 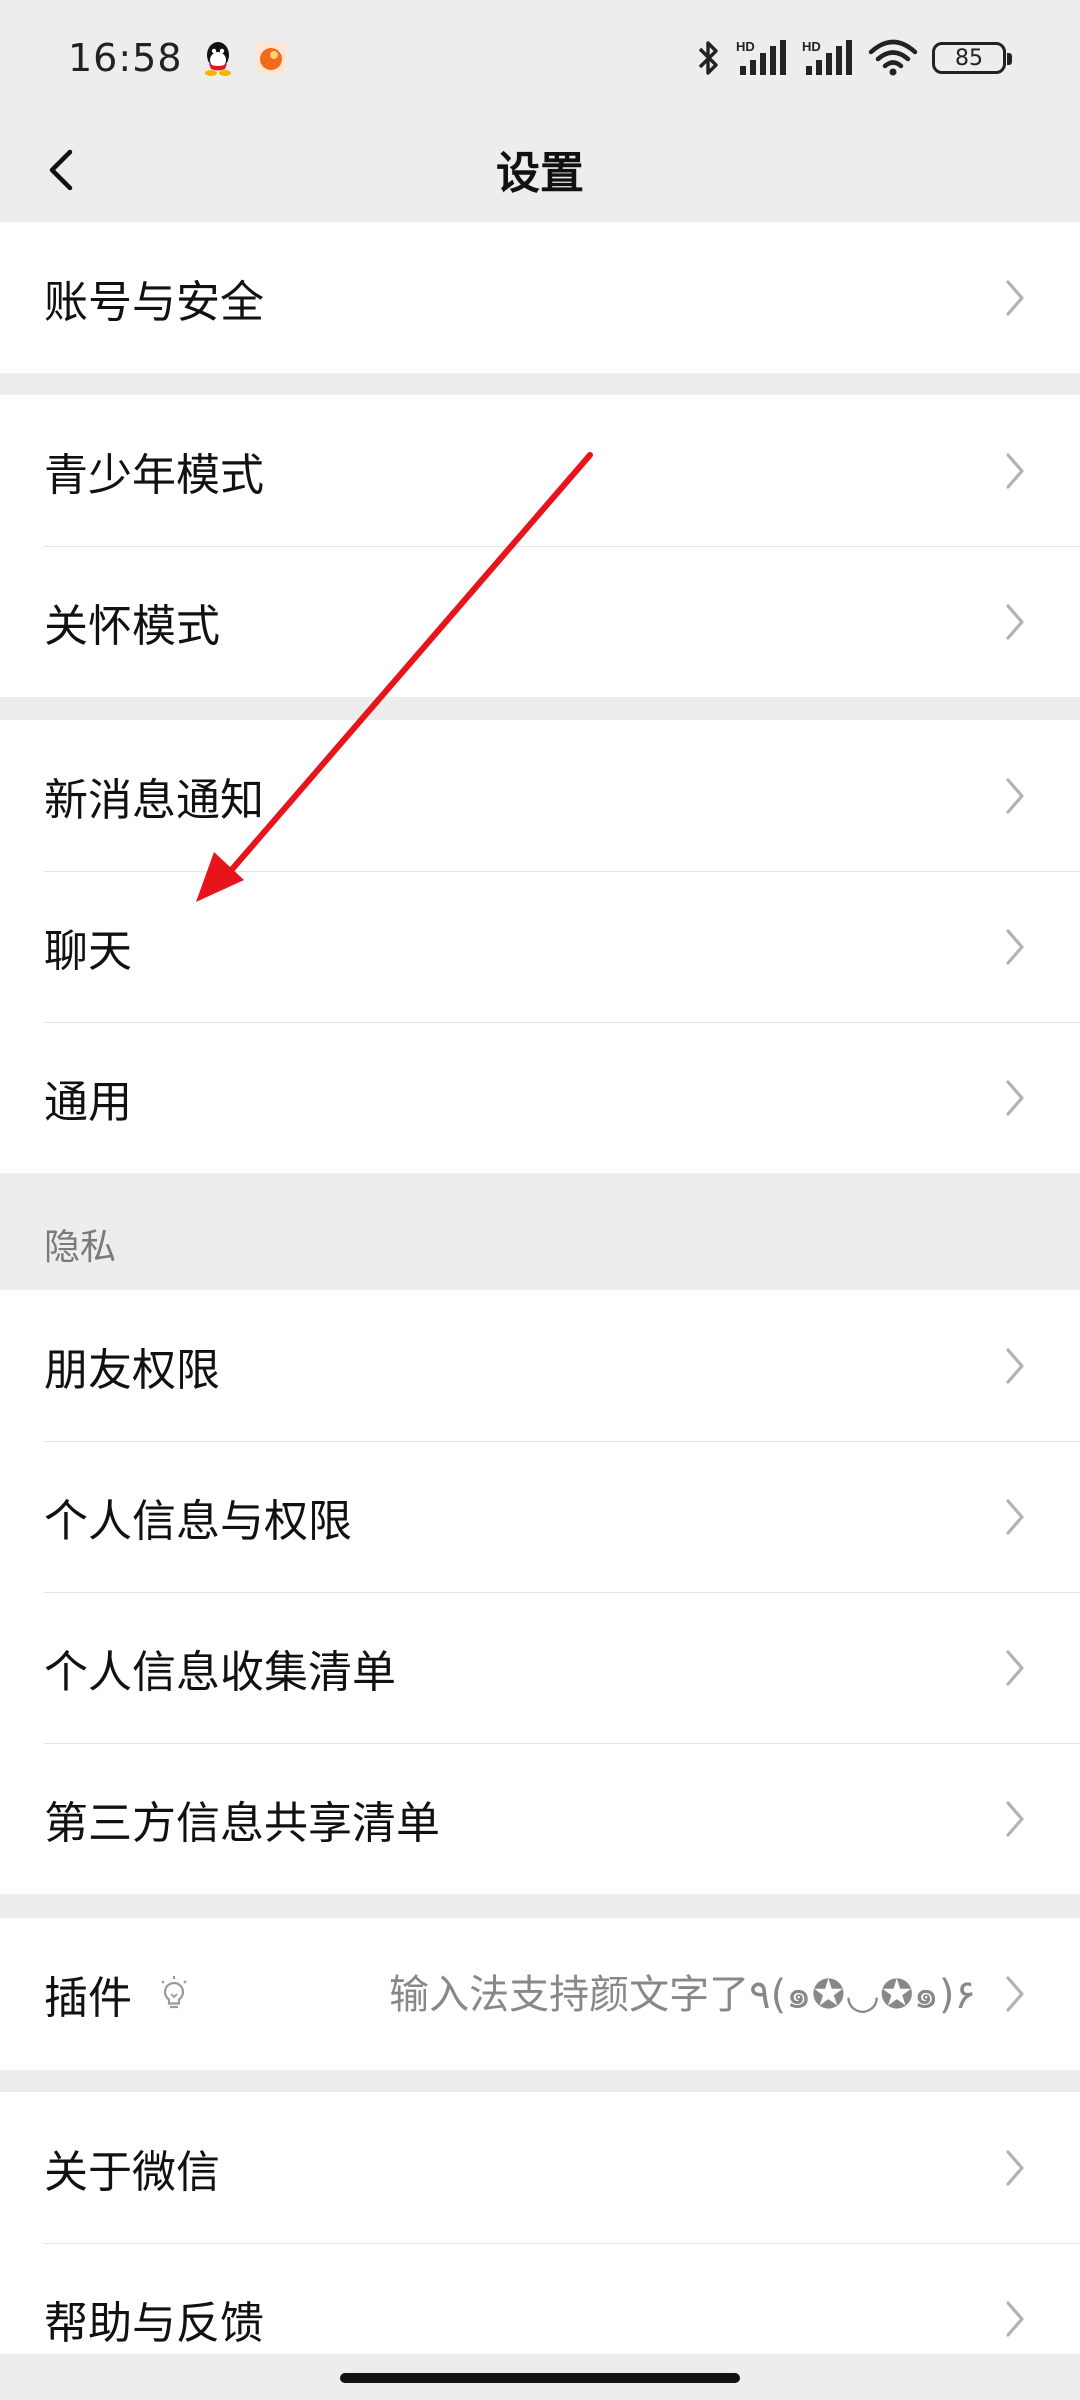 I want to click on section-header-privacy: 隐私, so click(x=80, y=1247).